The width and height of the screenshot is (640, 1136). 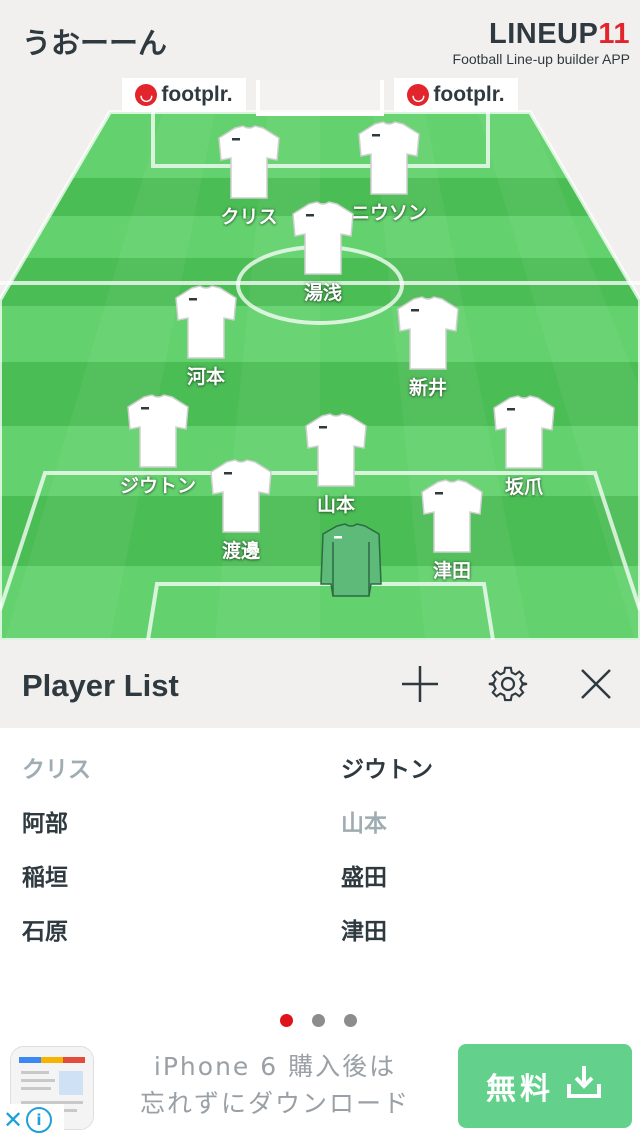 I want to click on pitch-player: 湯浅, so click(x=323, y=252).